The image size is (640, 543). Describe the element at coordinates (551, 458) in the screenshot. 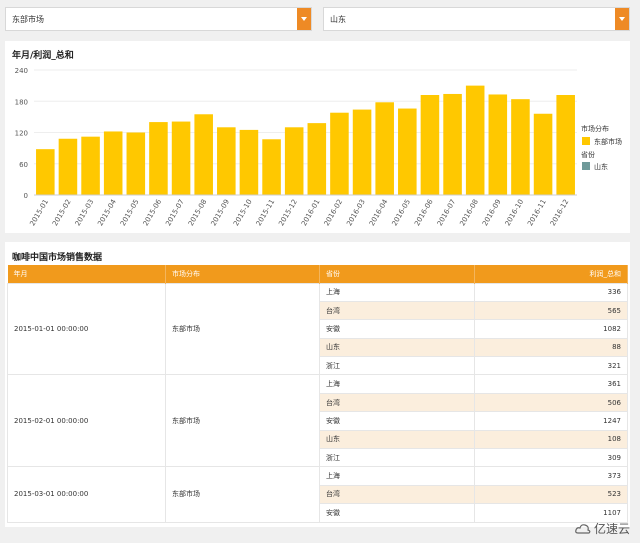

I see `cell-profit: 309` at that location.